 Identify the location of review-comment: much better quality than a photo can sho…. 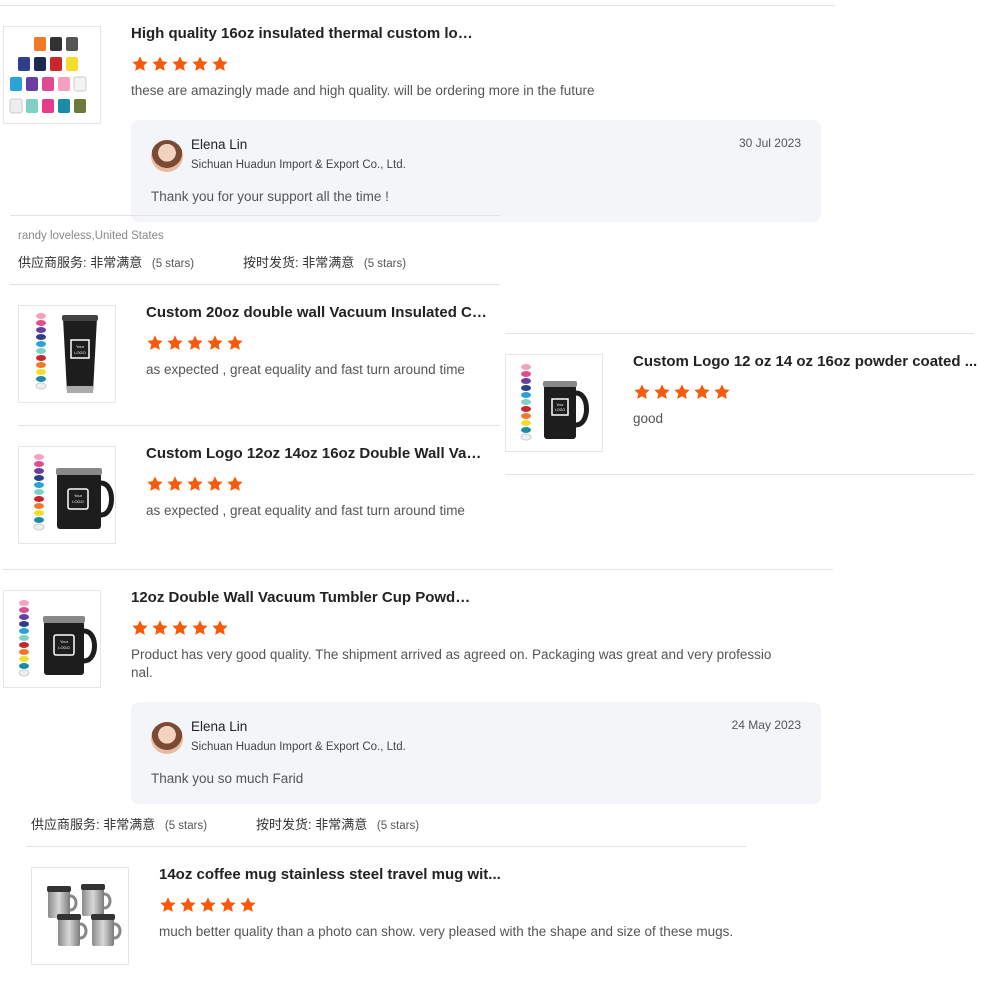
(446, 931).